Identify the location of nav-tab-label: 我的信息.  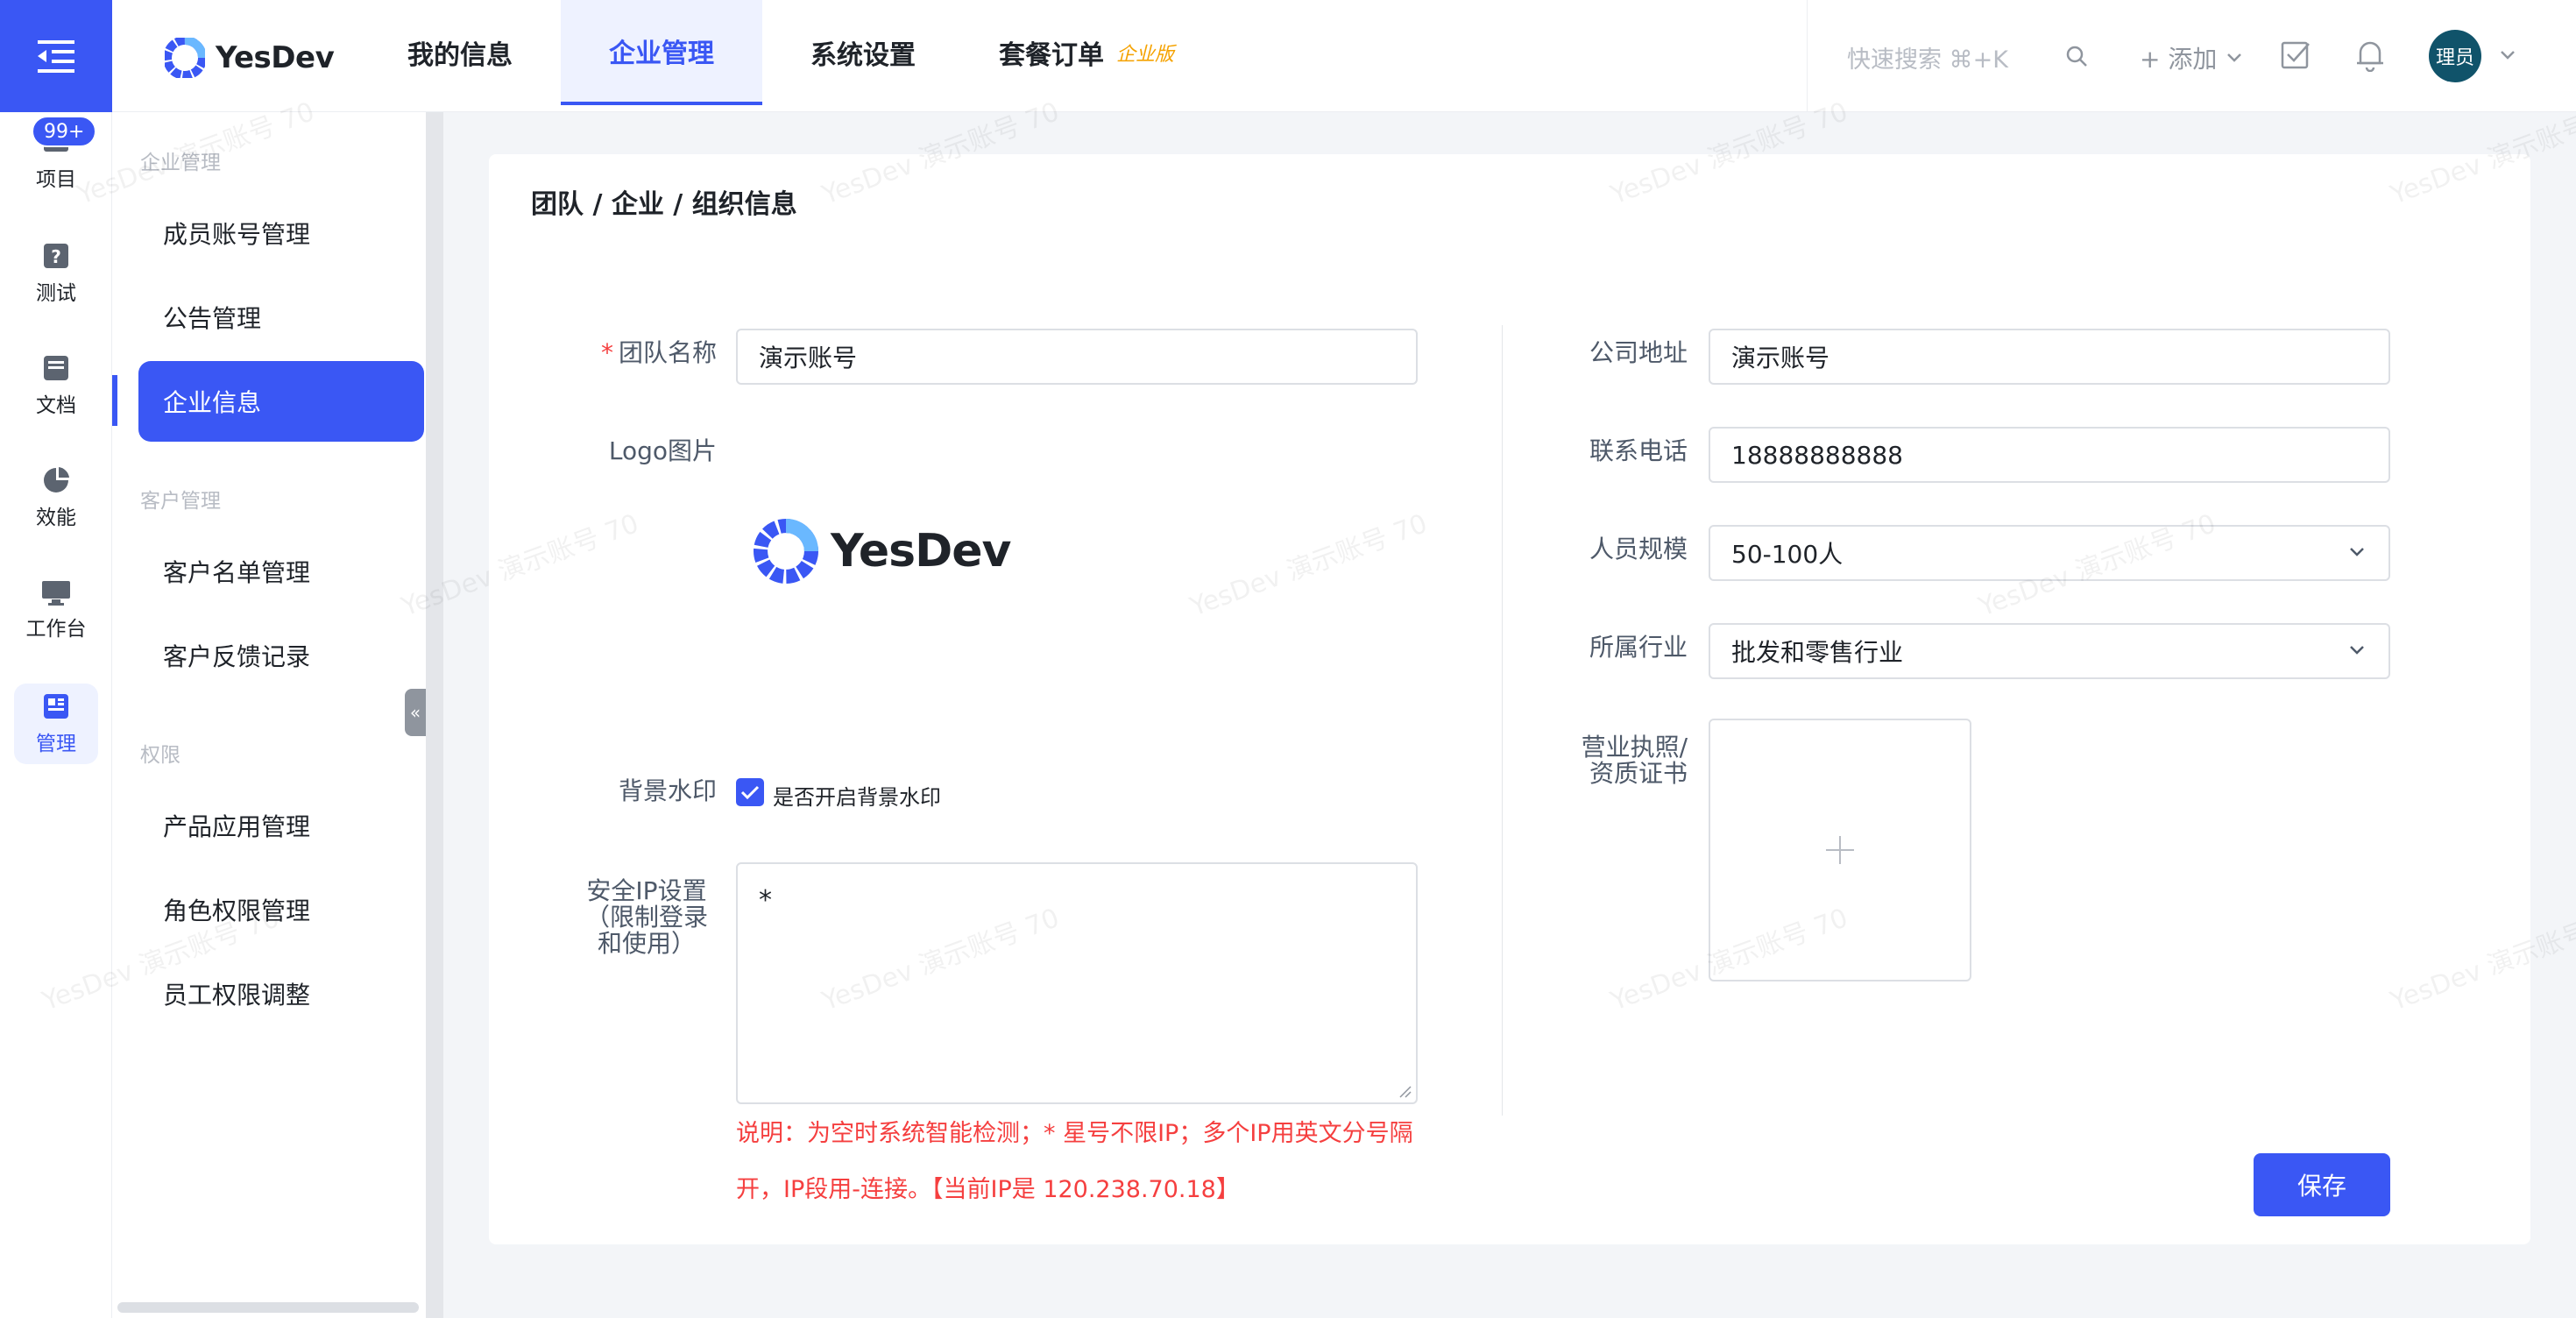
(460, 56).